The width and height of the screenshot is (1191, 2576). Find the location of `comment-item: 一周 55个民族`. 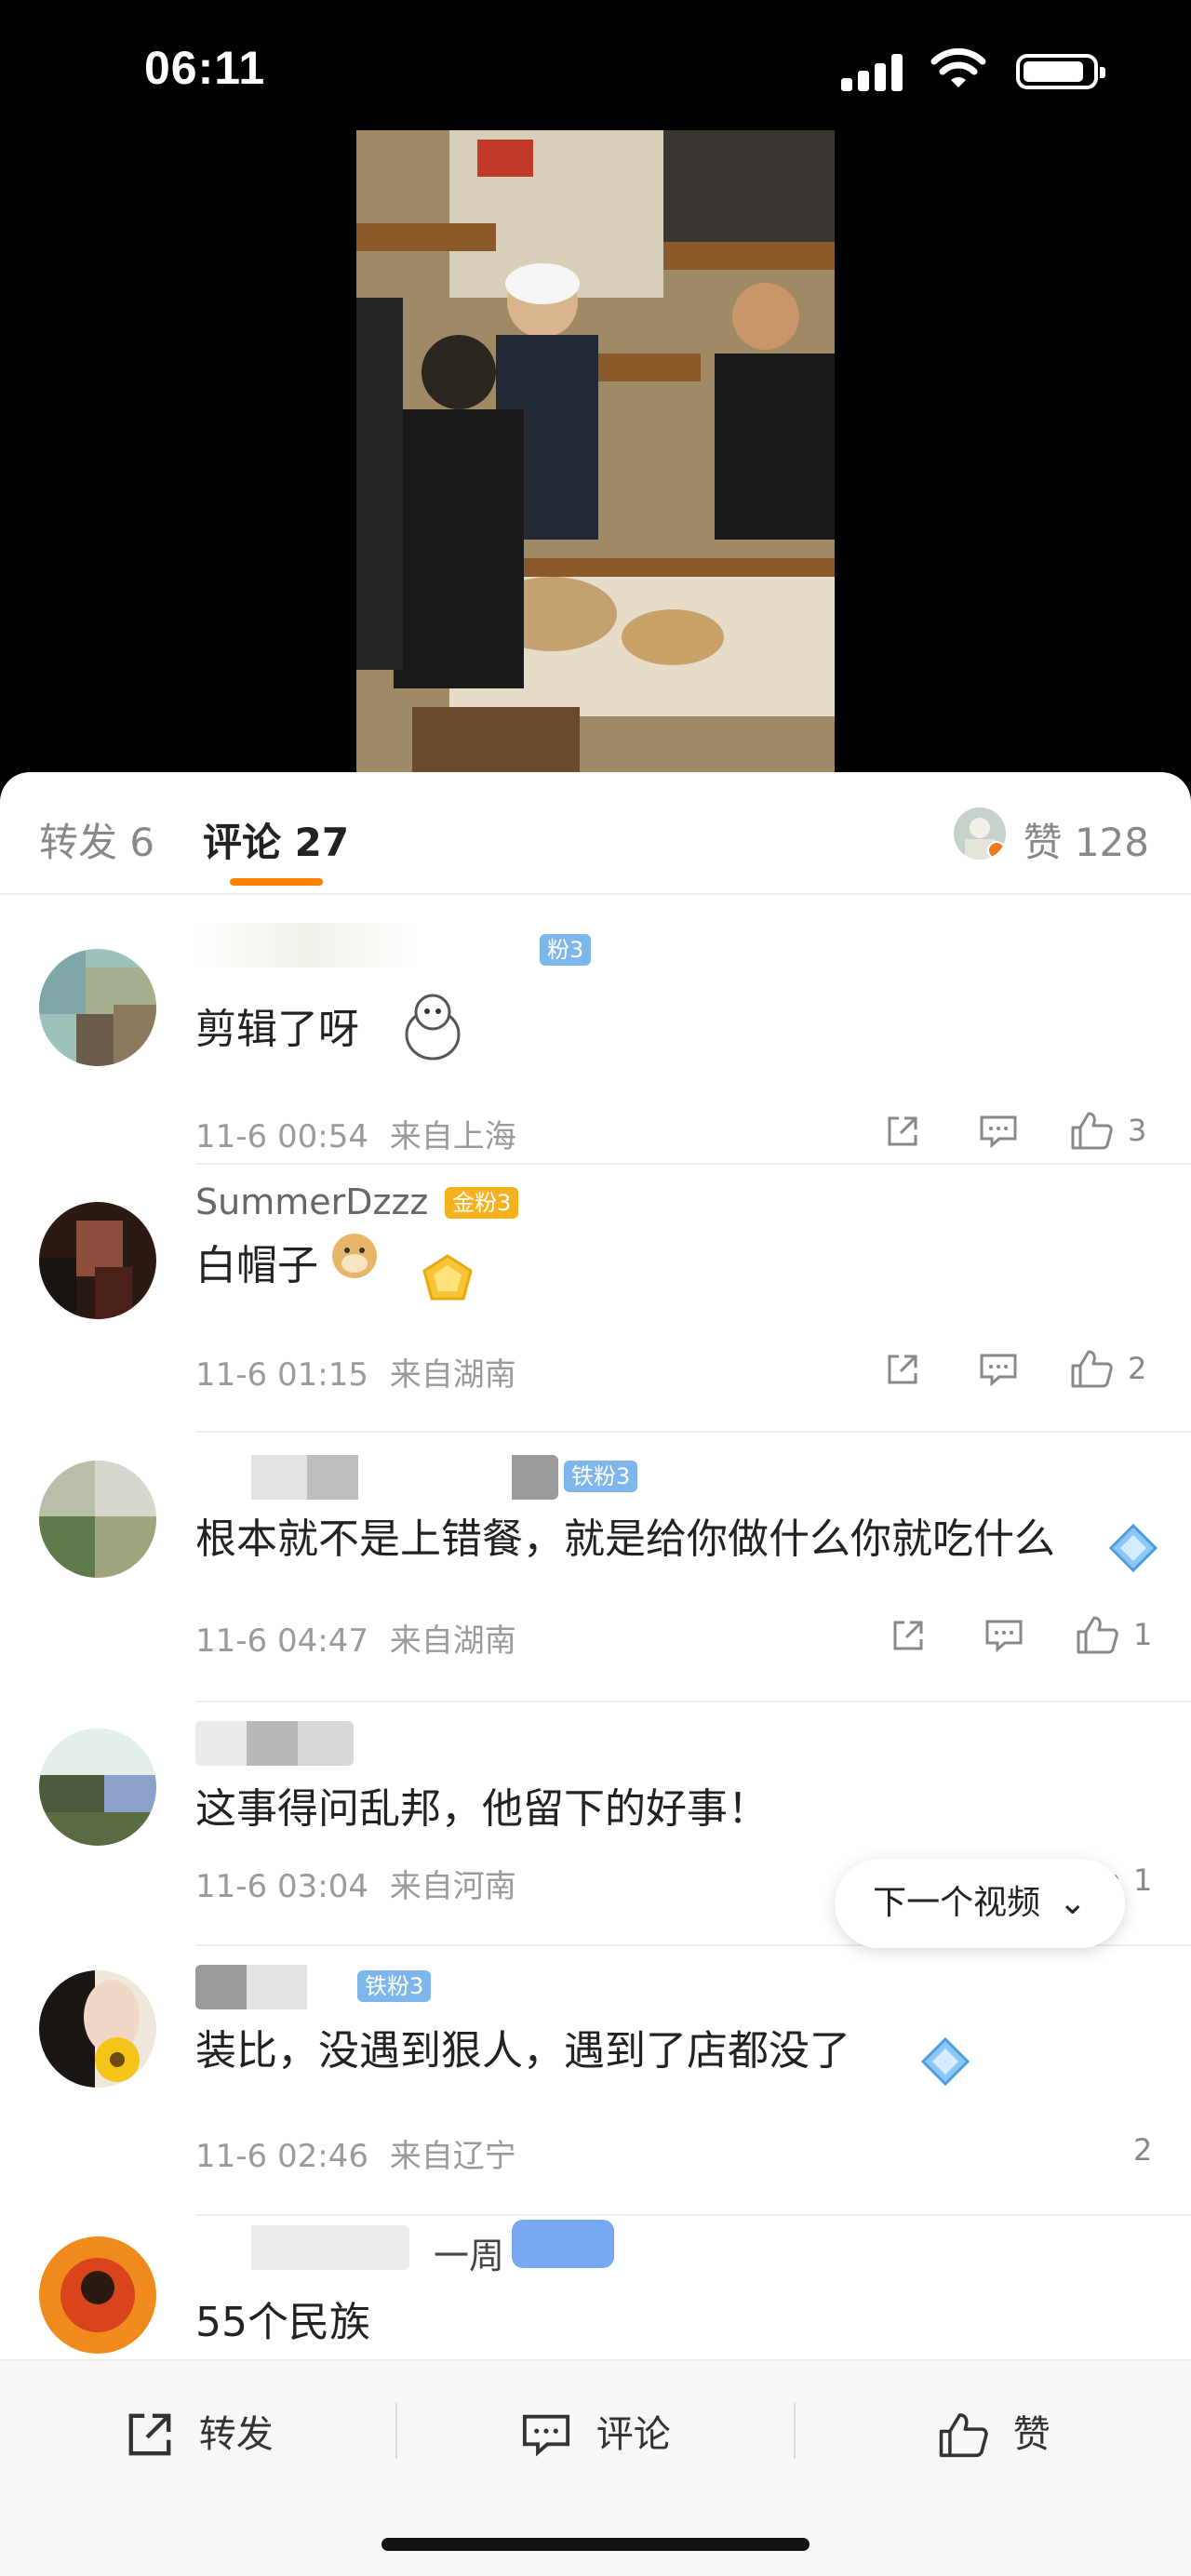

comment-item: 一周 55个民族 is located at coordinates (595, 2290).